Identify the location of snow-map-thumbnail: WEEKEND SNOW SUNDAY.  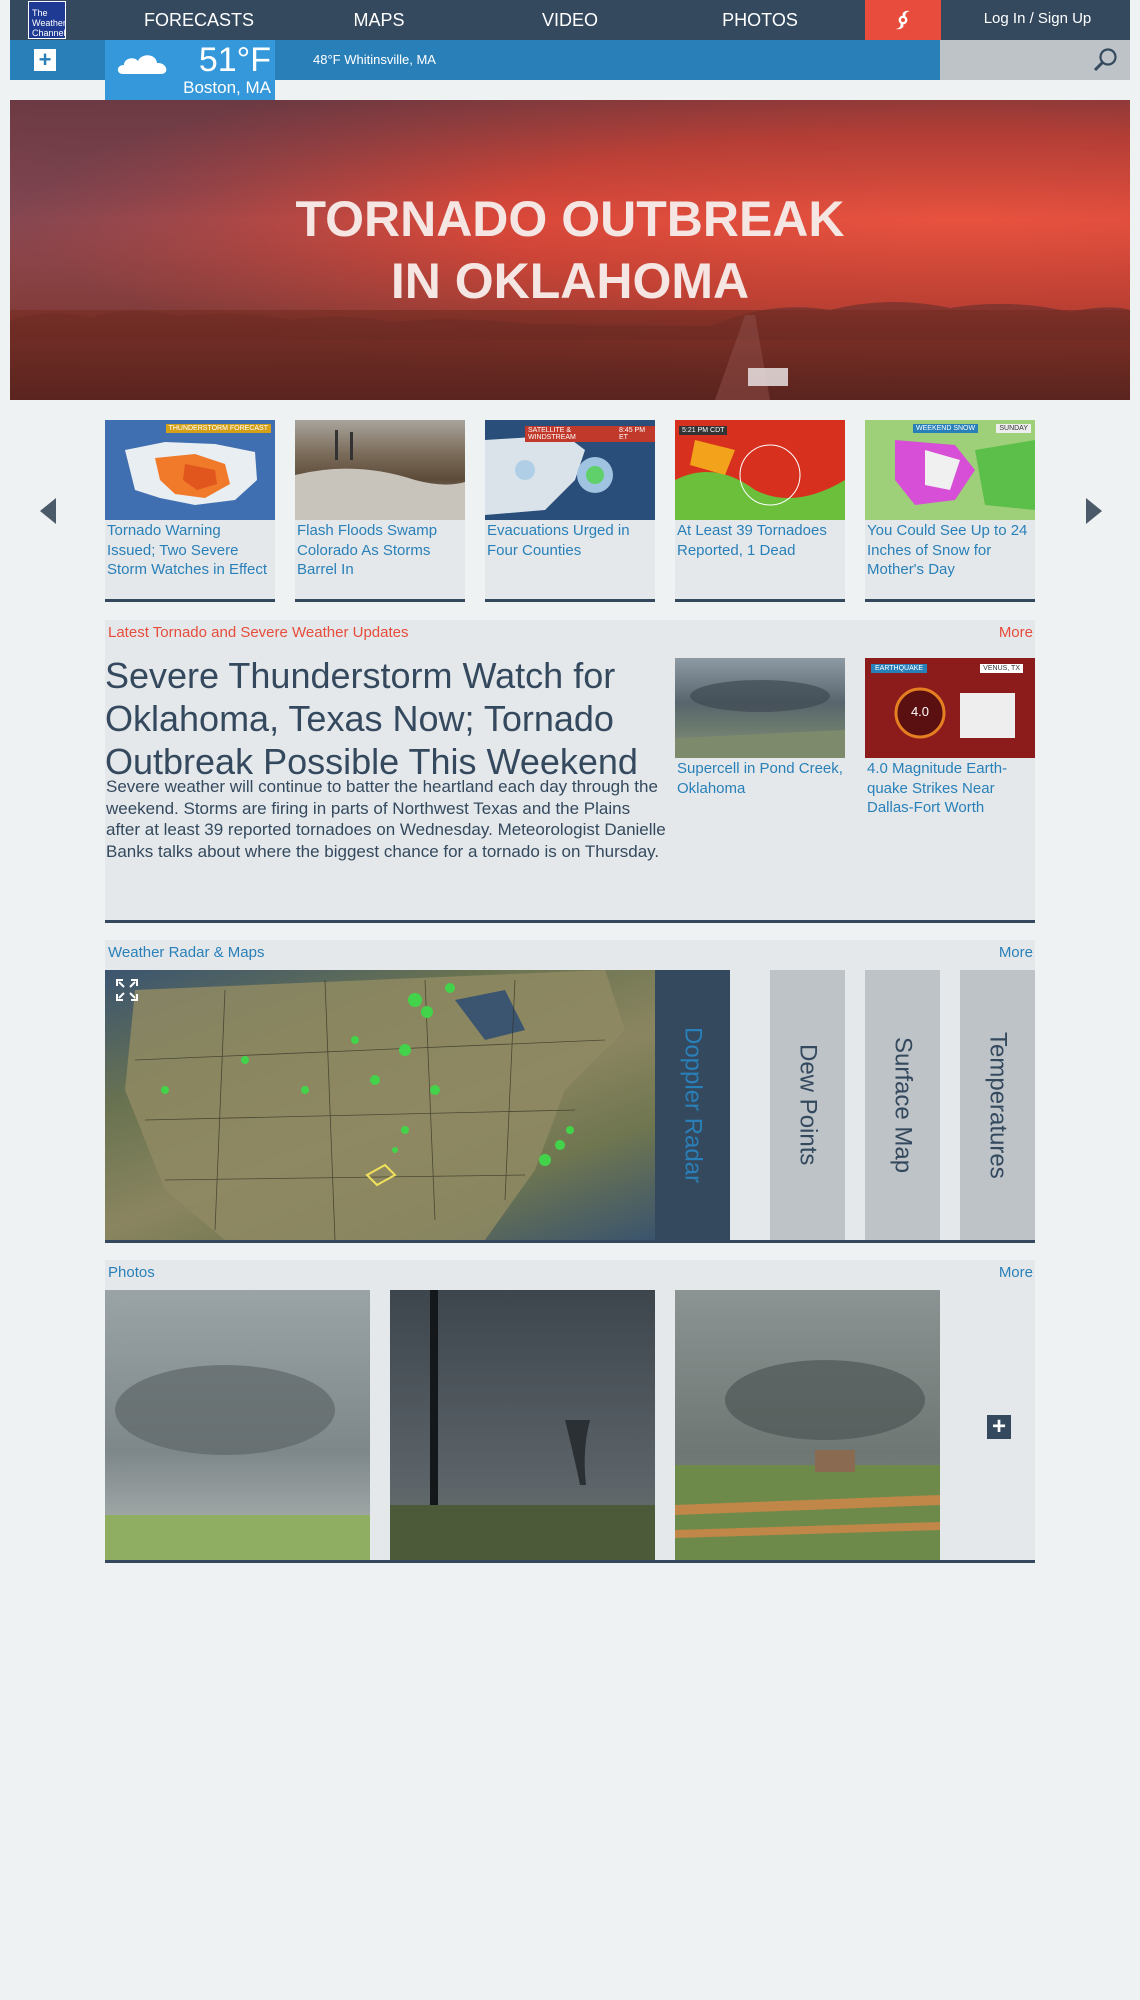
(950, 470).